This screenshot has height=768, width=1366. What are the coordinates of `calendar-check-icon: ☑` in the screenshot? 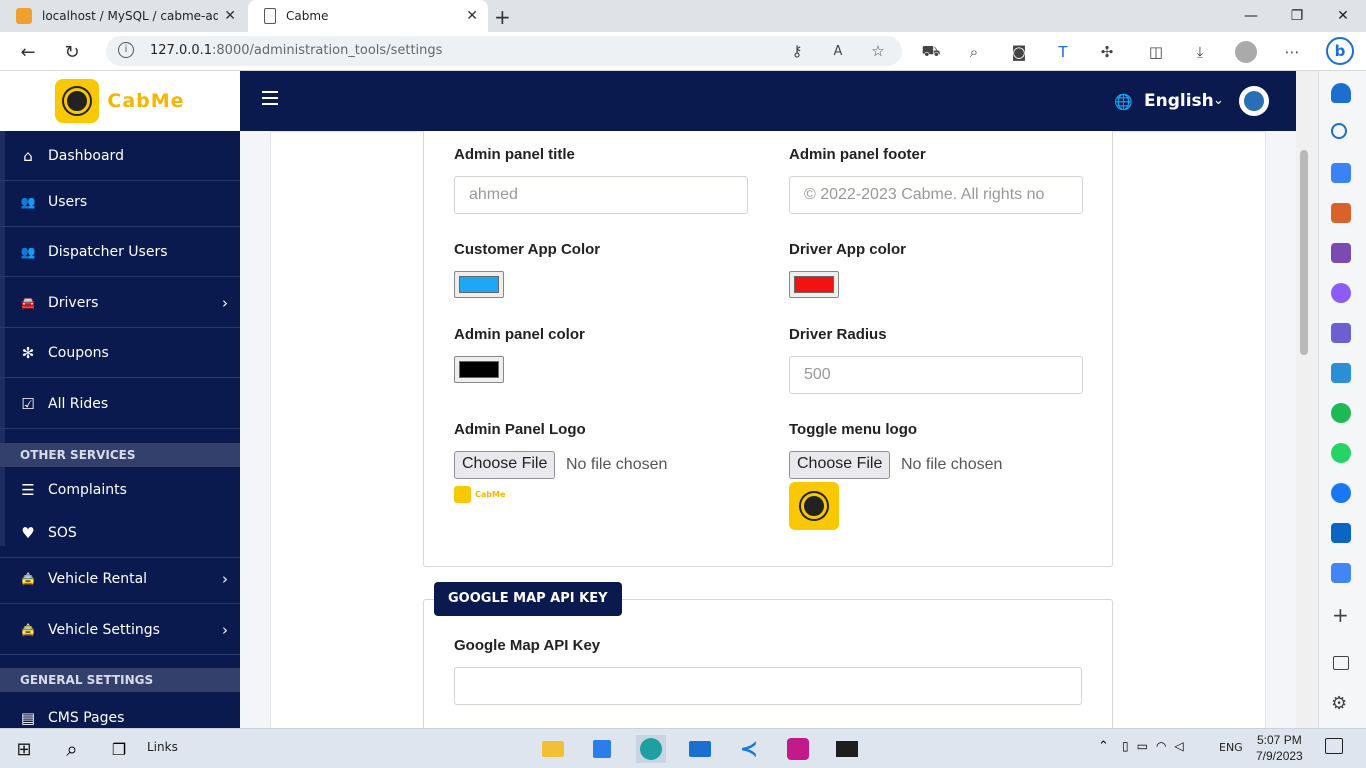 It's located at (28, 403).